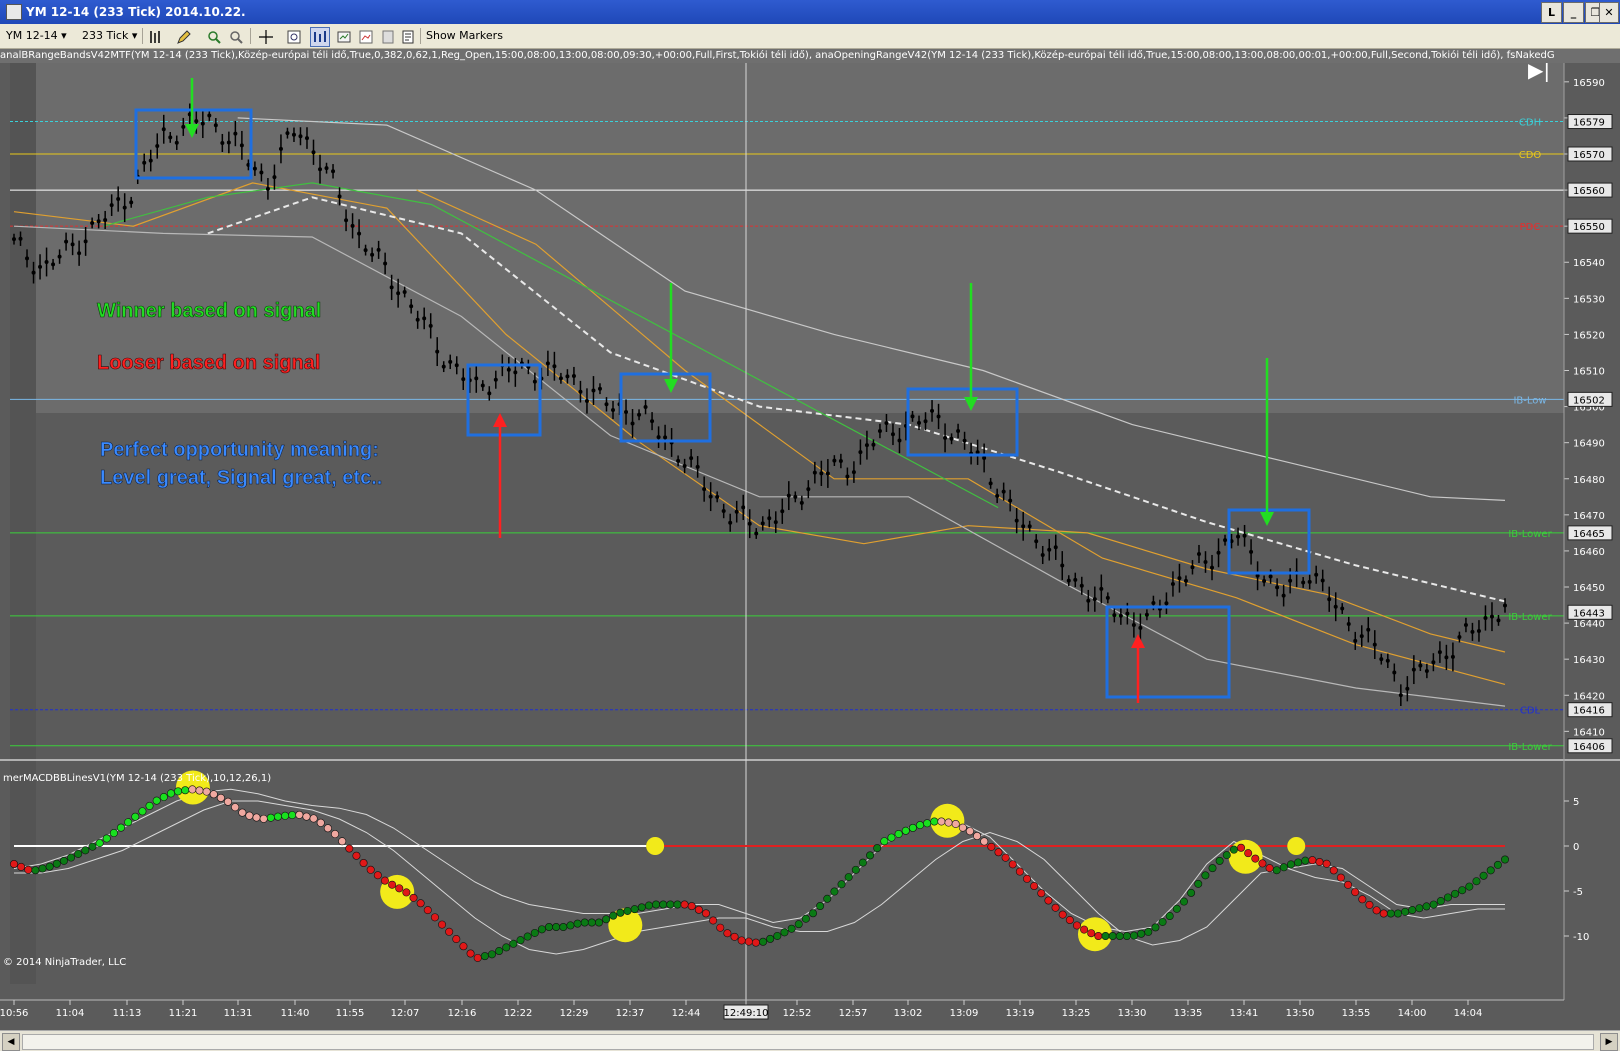 The width and height of the screenshot is (1620, 1051). I want to click on scrollbar-thumb, so click(808, 1042).